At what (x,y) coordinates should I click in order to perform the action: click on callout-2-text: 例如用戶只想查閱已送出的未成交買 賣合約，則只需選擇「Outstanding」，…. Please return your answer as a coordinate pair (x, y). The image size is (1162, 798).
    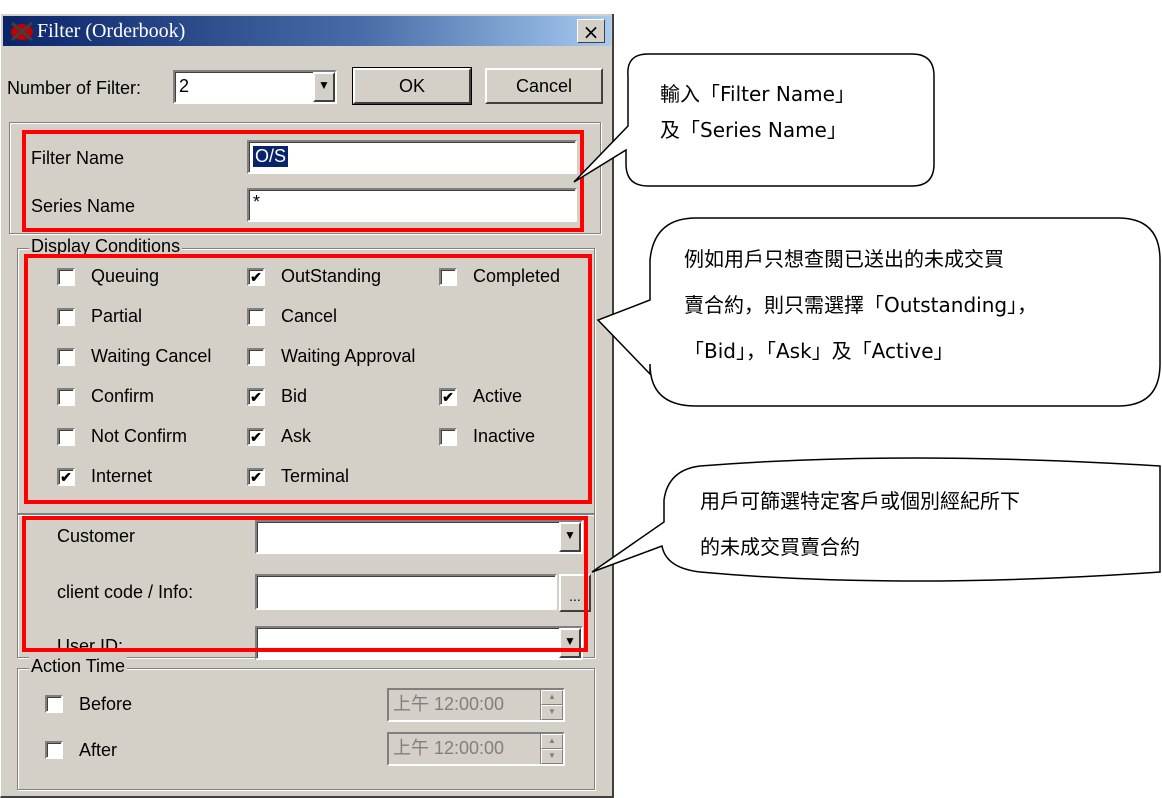
    Looking at the image, I should click on (860, 305).